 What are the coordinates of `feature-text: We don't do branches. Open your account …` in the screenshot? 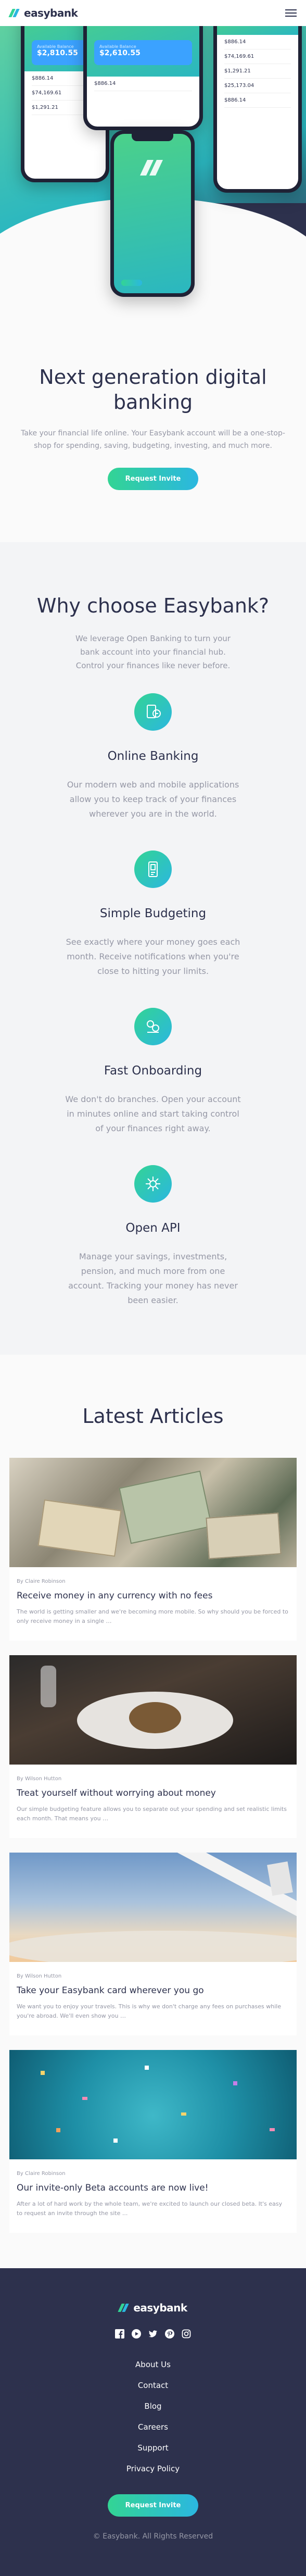 It's located at (153, 1113).